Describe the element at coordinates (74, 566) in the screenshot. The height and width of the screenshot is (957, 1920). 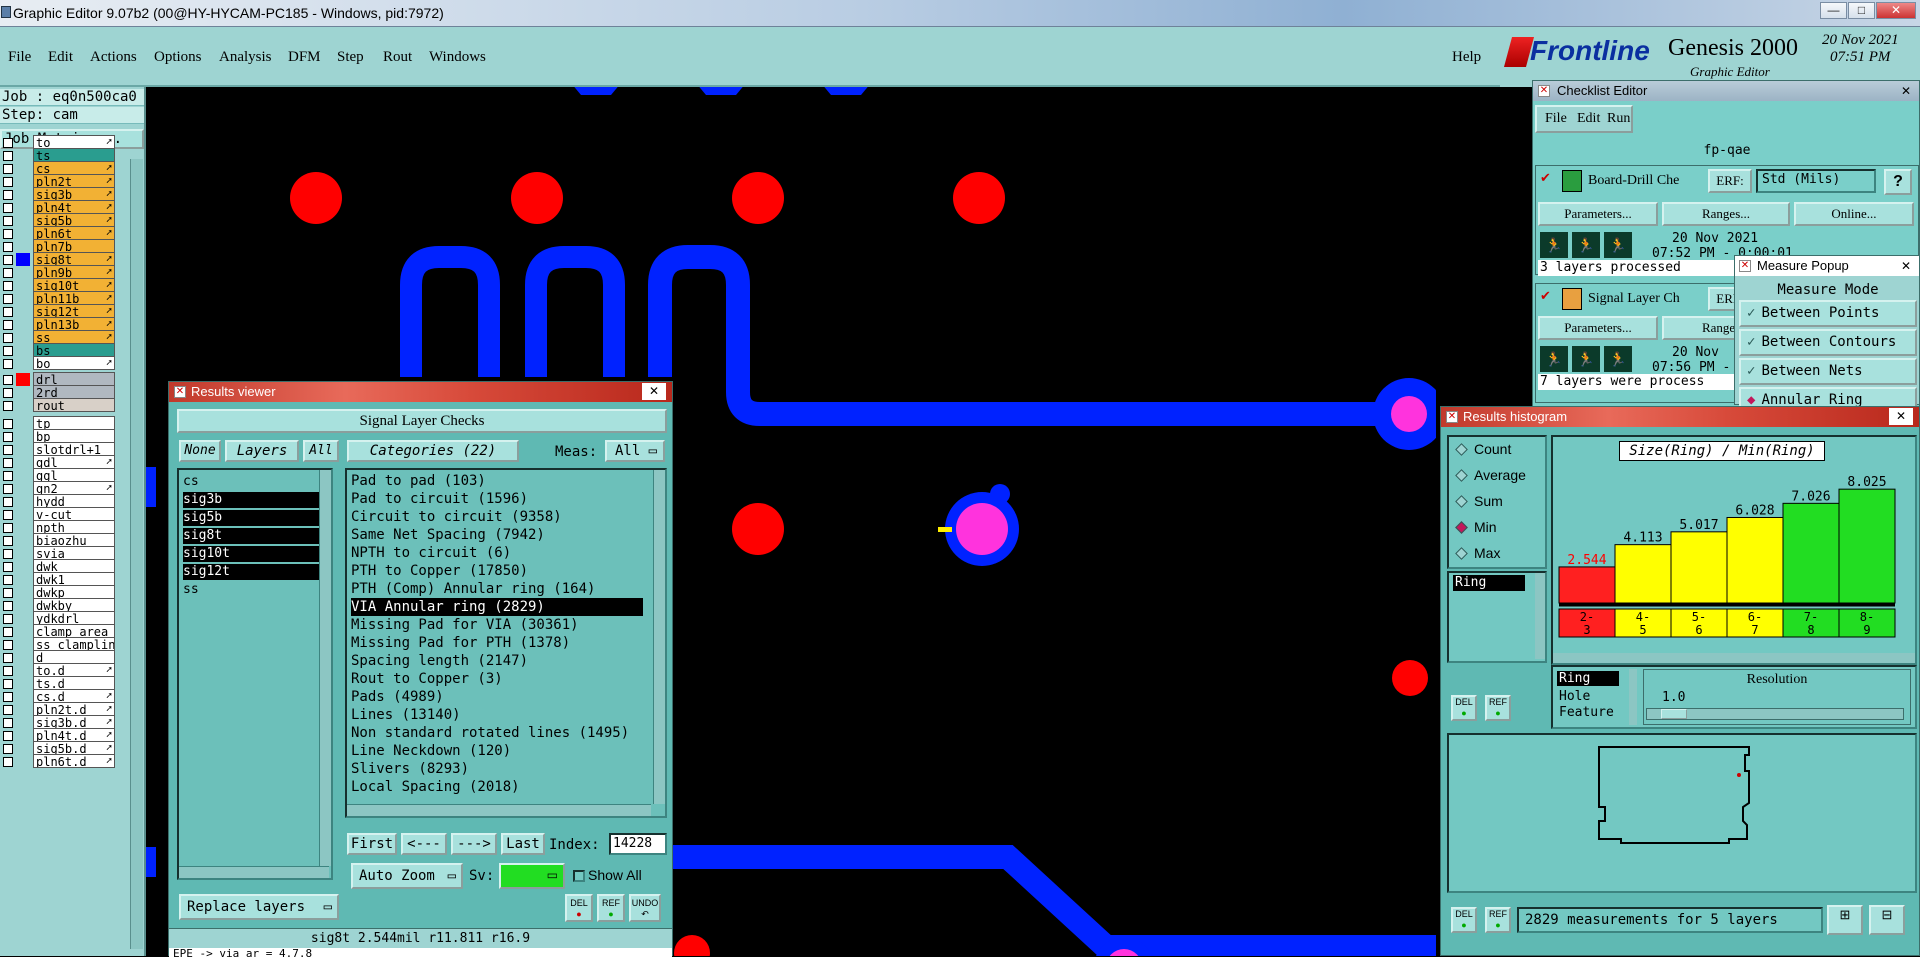
I see `layer-name: dwk` at that location.